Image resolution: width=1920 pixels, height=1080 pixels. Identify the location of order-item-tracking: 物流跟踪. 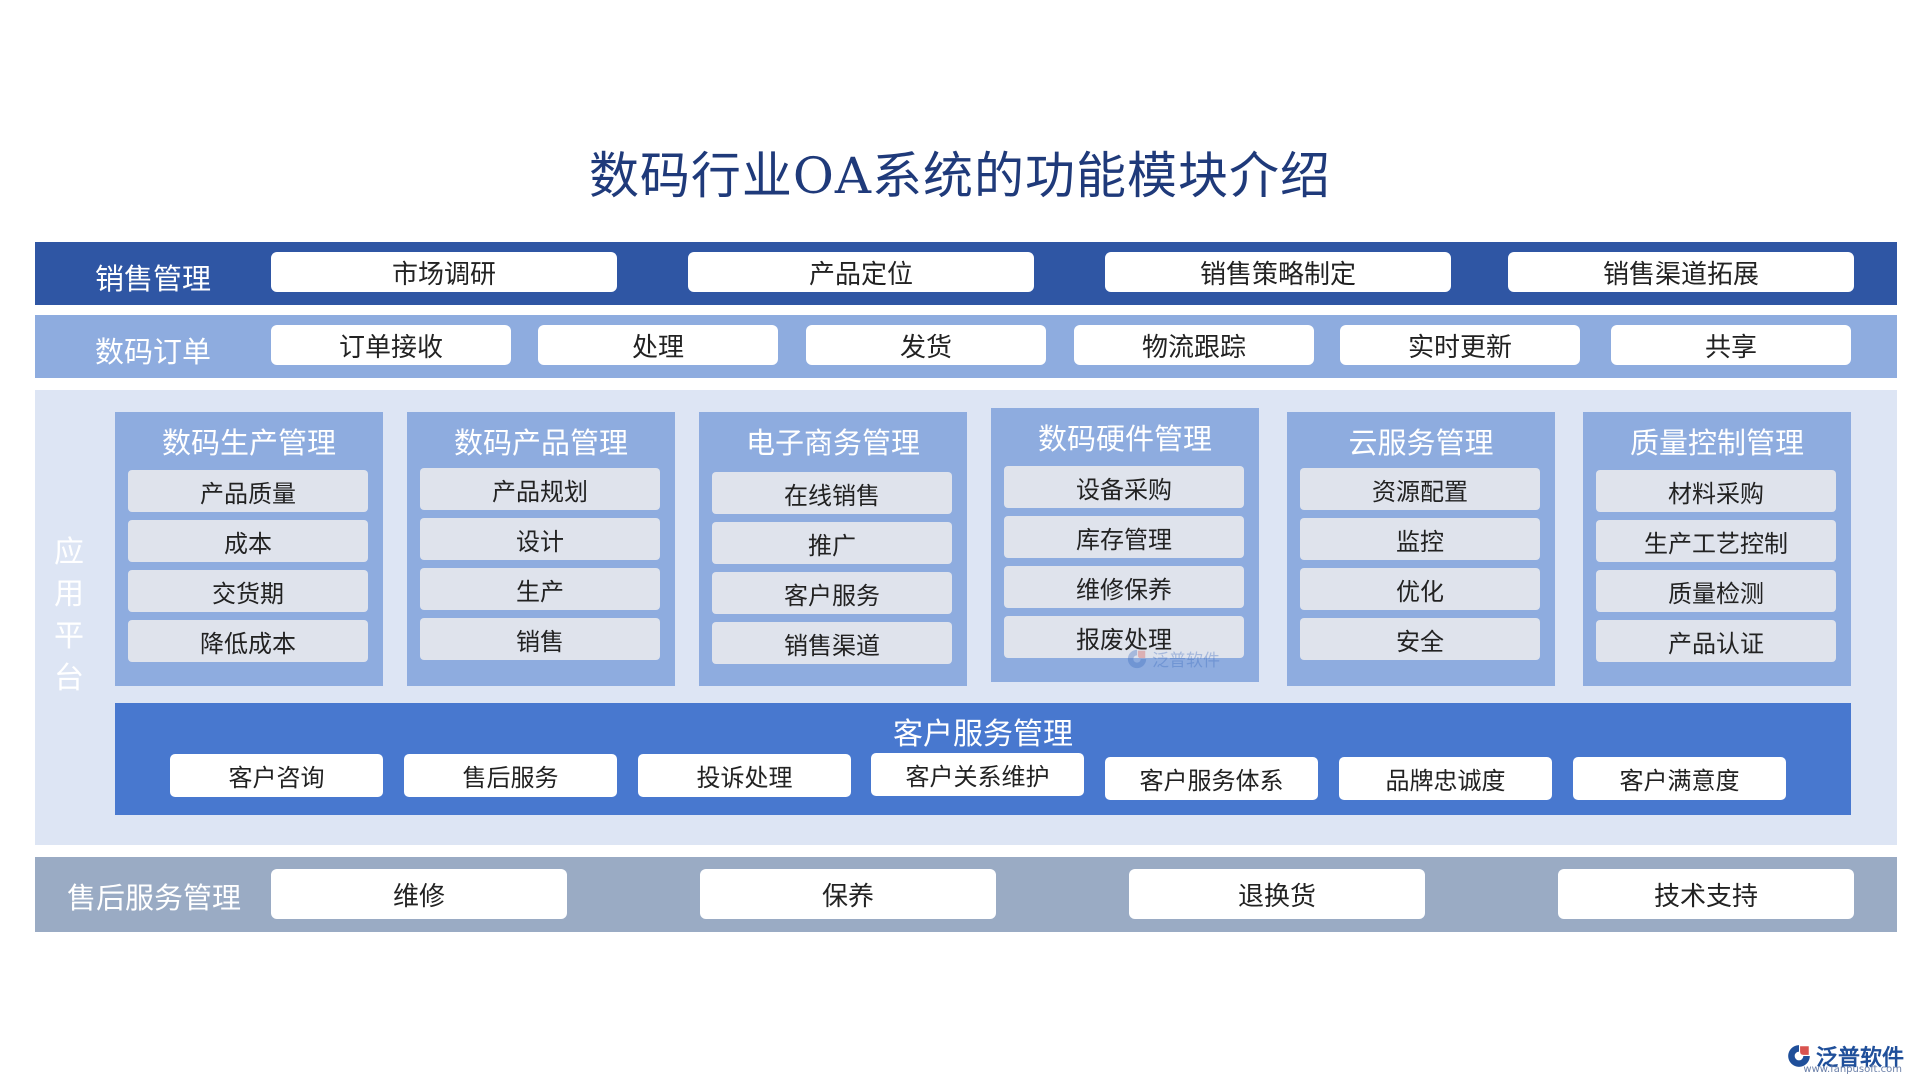
(1194, 345).